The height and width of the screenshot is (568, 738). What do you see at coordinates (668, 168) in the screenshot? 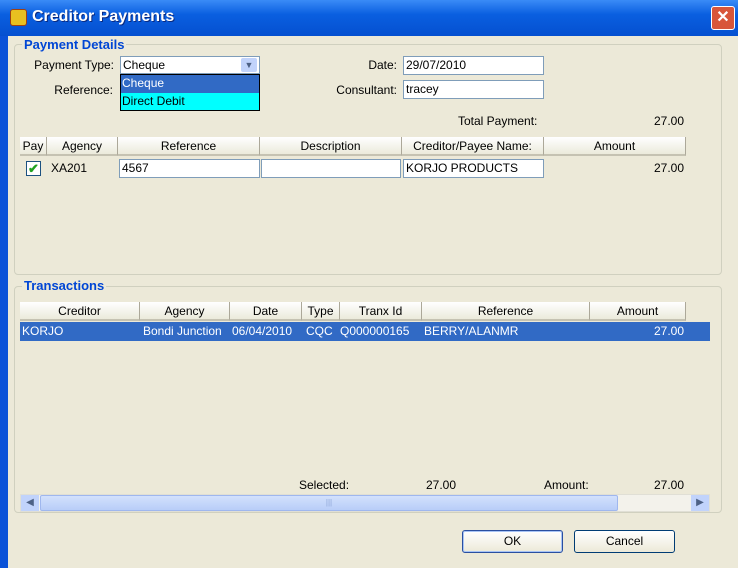
I see `row-amount: 27.00` at bounding box center [668, 168].